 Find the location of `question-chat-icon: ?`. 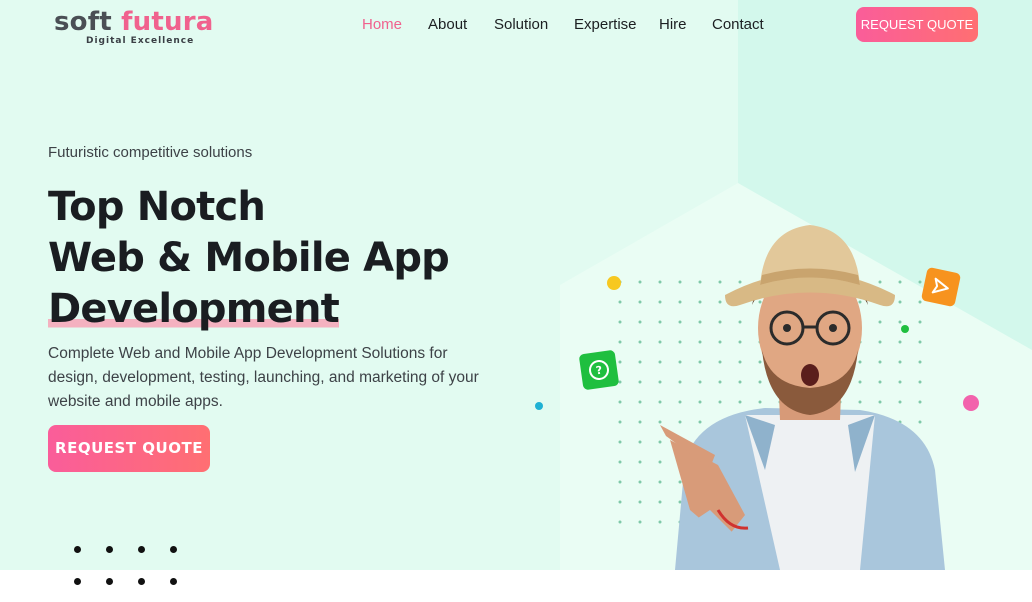

question-chat-icon: ? is located at coordinates (599, 370).